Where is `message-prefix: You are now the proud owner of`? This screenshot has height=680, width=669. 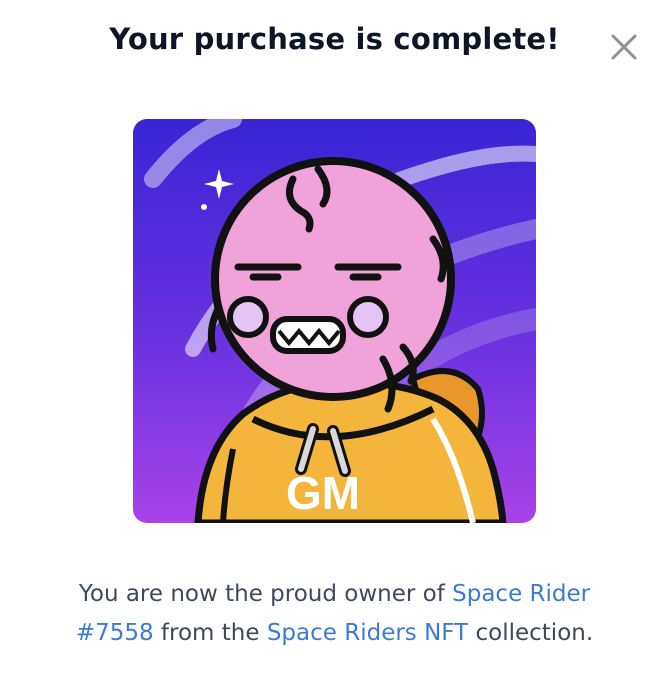
message-prefix: You are now the proud owner of is located at coordinates (265, 594).